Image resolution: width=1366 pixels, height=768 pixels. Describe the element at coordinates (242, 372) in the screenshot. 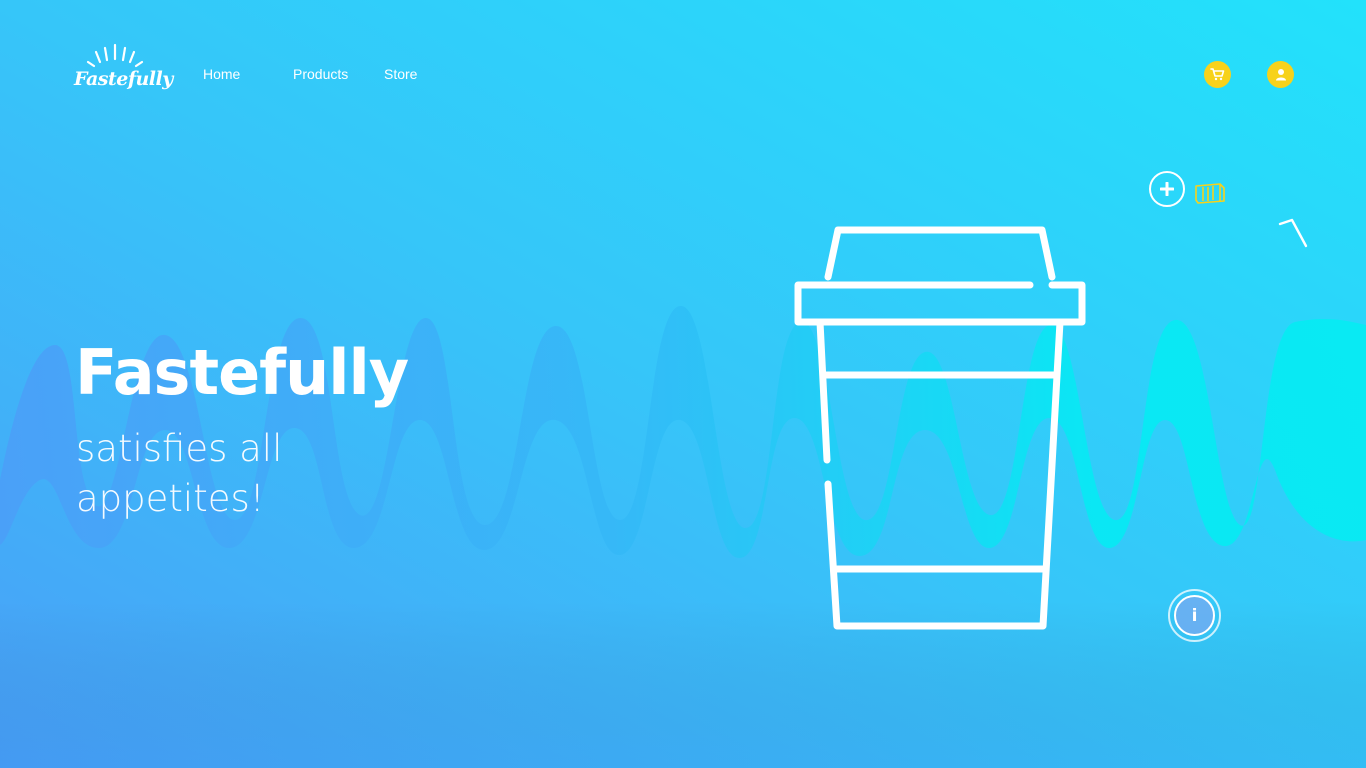

I see `hero-title: Fastefully` at that location.